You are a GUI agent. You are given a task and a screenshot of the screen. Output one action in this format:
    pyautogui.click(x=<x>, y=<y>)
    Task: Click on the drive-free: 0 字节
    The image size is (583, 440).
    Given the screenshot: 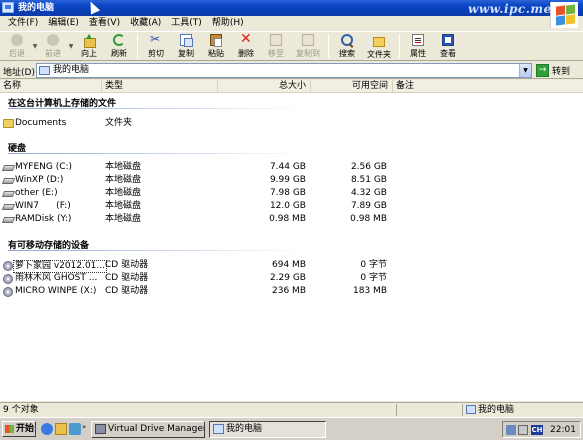 What is the action you would take?
    pyautogui.click(x=373, y=265)
    